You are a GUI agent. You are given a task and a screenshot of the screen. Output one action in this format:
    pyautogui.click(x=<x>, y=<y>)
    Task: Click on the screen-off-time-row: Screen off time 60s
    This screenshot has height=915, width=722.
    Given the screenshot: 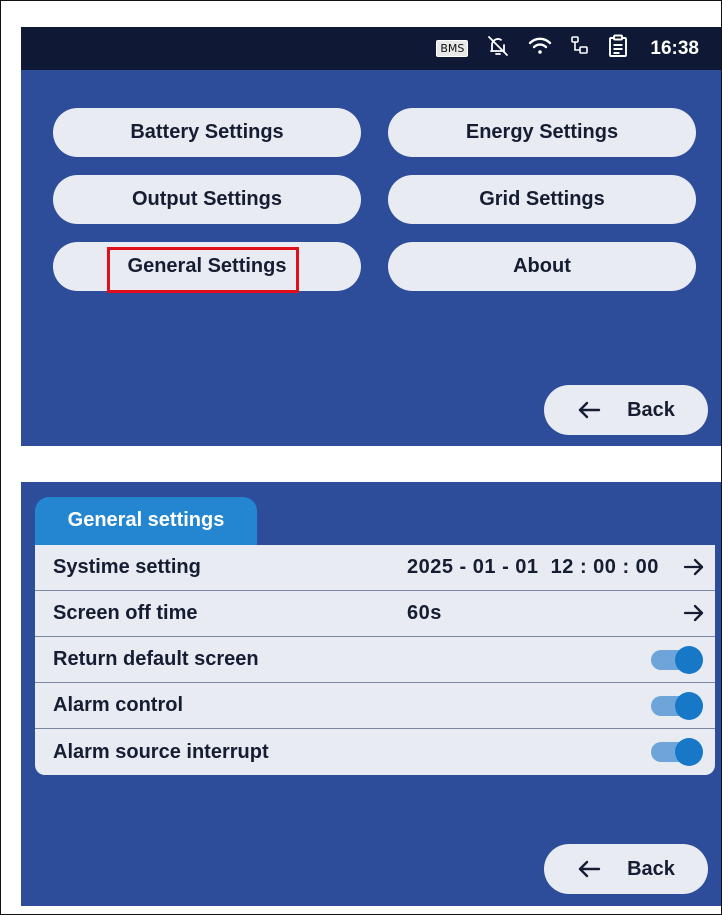 What is the action you would take?
    pyautogui.click(x=375, y=614)
    